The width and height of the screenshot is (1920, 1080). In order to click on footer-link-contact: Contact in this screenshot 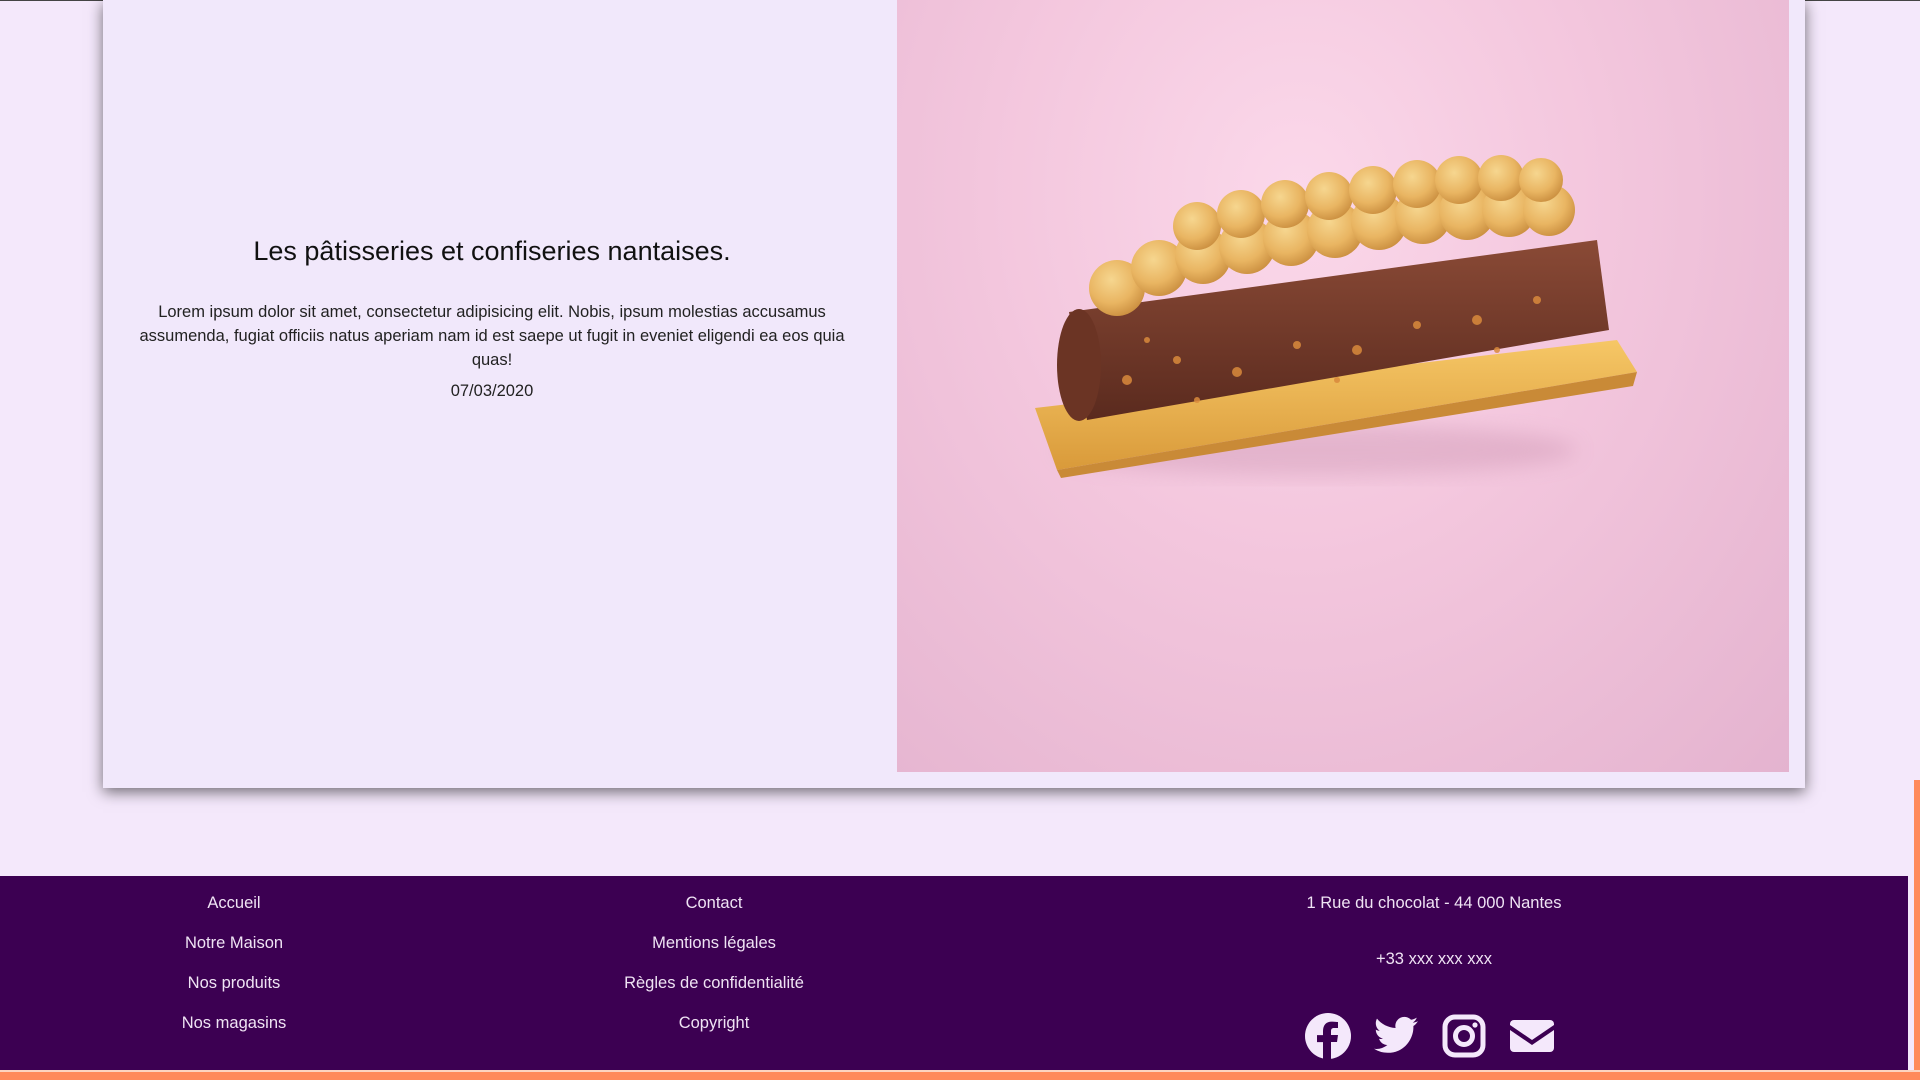, I will do `click(714, 903)`.